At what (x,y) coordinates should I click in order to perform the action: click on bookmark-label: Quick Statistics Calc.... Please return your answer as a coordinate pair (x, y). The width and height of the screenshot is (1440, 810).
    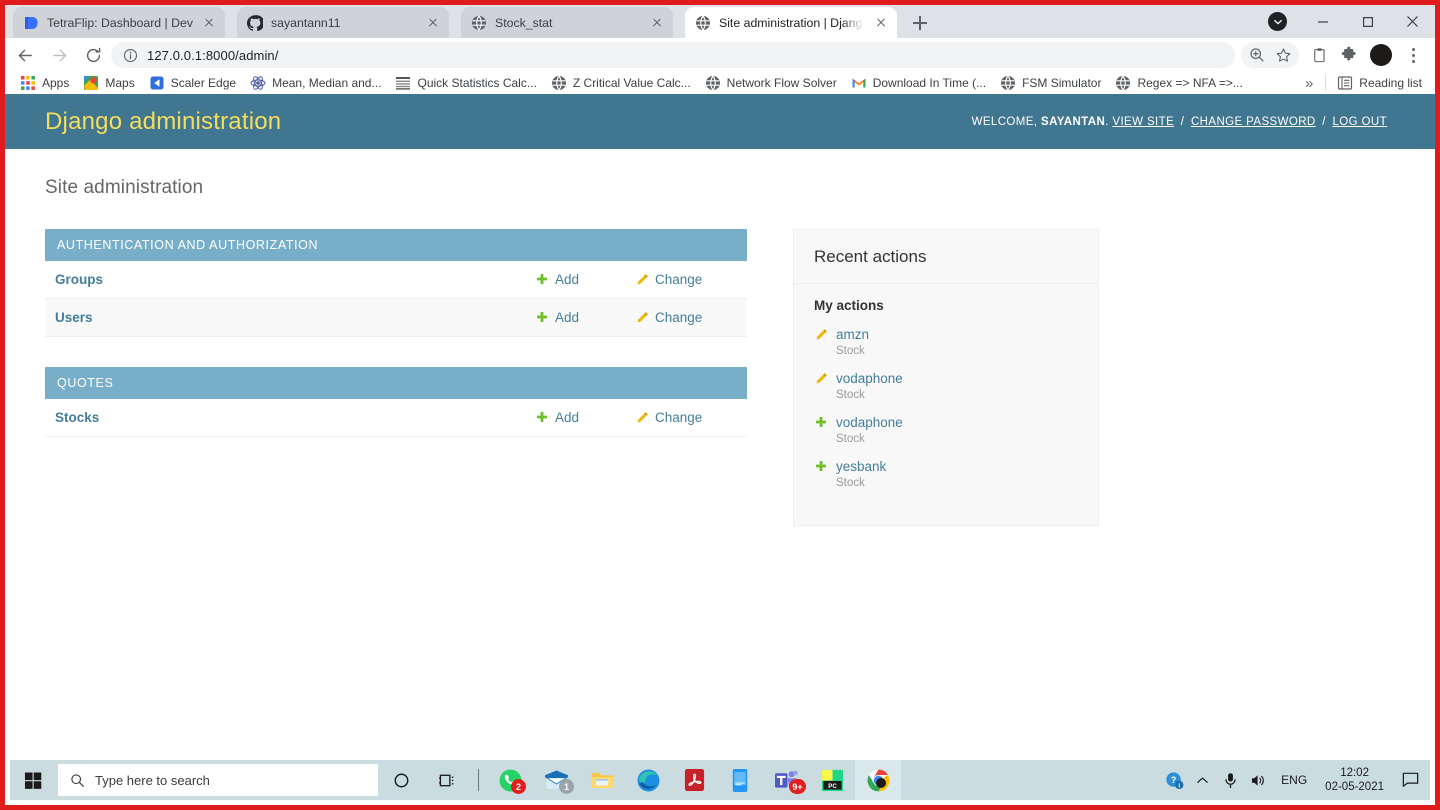
    Looking at the image, I should click on (477, 83).